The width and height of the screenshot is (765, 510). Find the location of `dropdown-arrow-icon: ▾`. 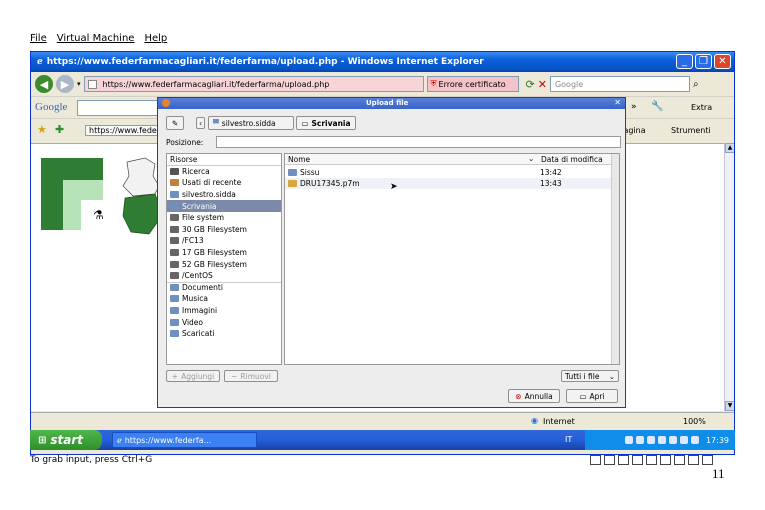

dropdown-arrow-icon: ▾ is located at coordinates (79, 84).